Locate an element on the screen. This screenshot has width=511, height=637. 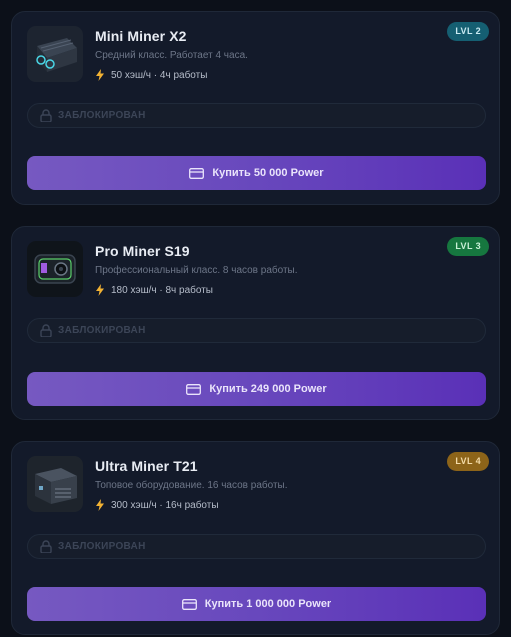
level-badge: LVL 2 is located at coordinates (468, 31).